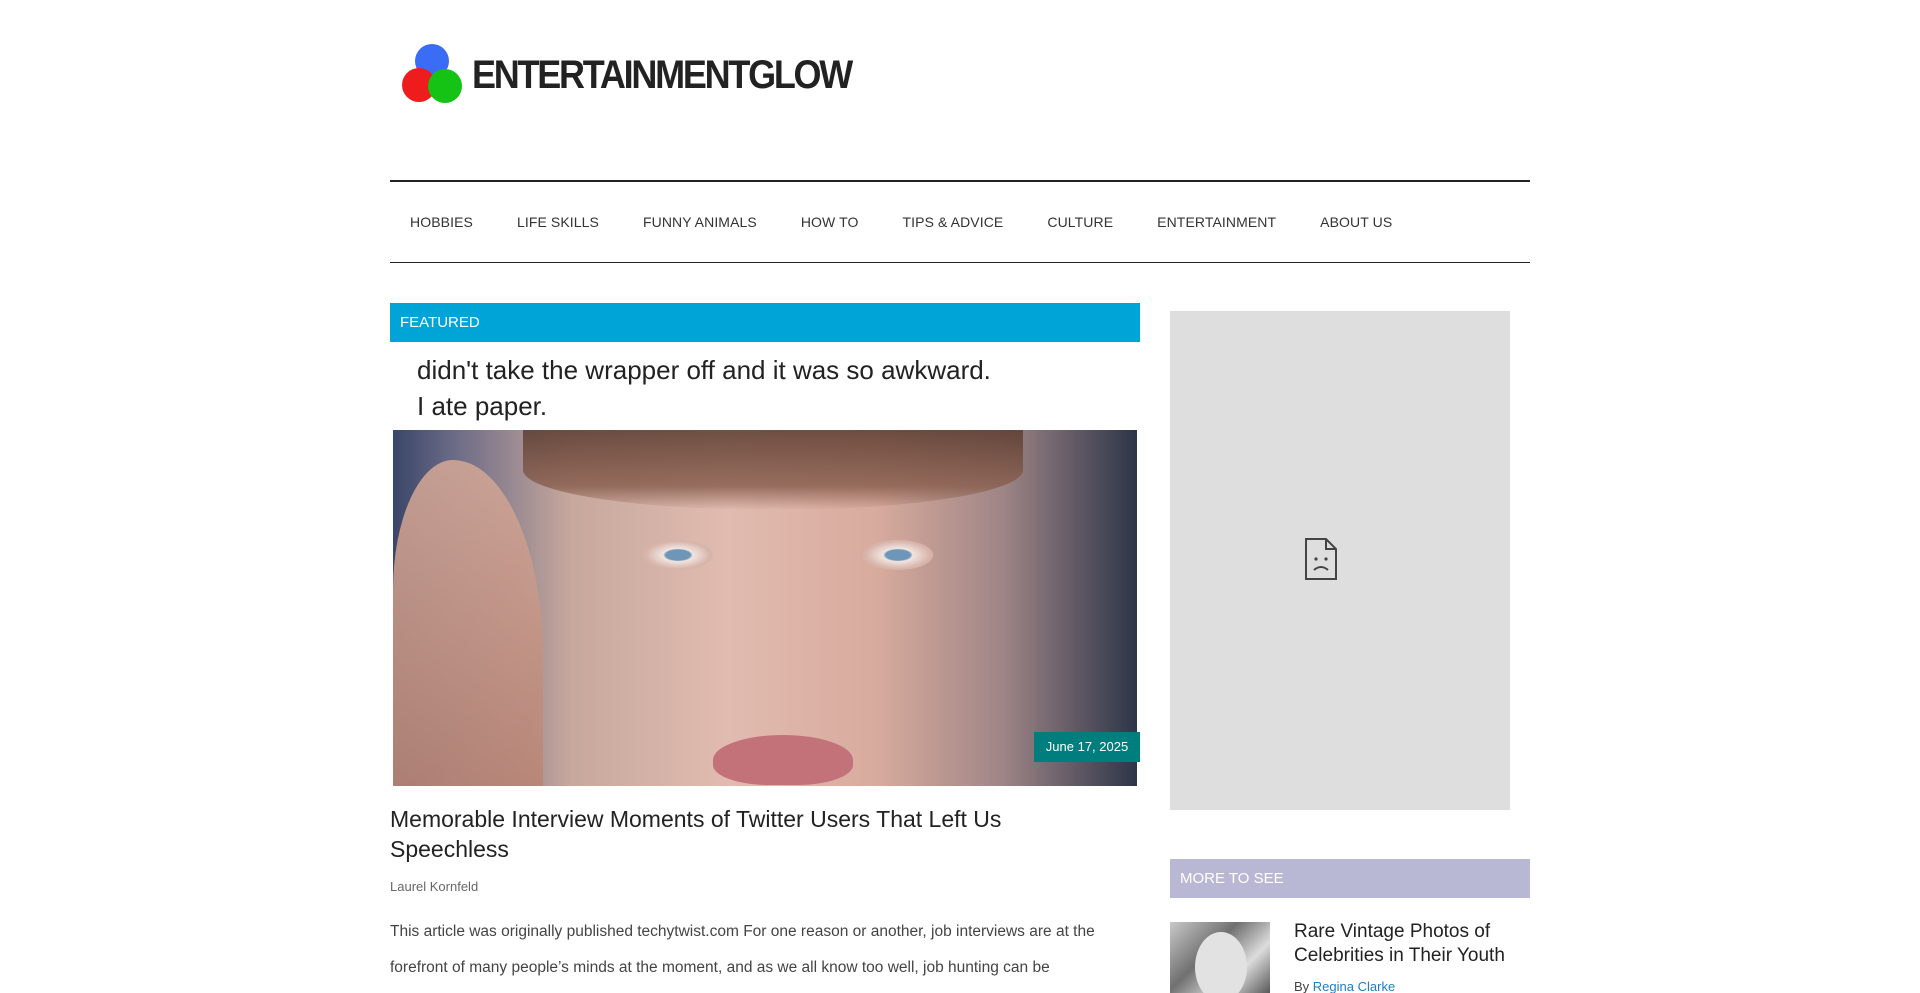 The image size is (1920, 993). What do you see at coordinates (1216, 222) in the screenshot?
I see `nav-item-entertainment: ENTERTAINMENT` at bounding box center [1216, 222].